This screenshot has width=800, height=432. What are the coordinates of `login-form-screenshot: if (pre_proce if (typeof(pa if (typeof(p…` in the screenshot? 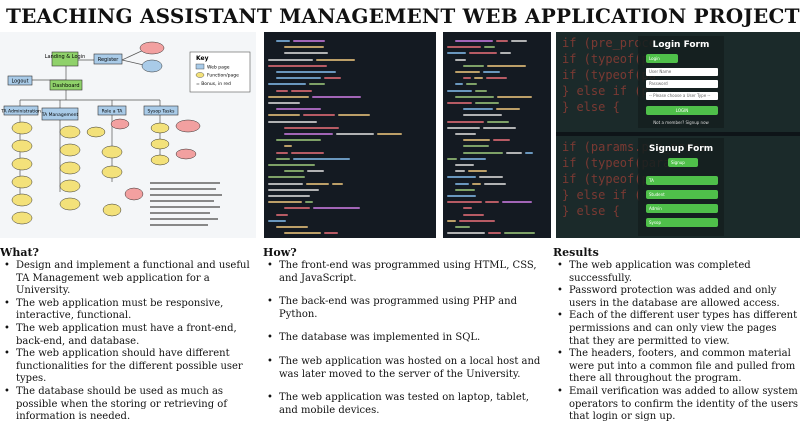 It's located at (678, 82).